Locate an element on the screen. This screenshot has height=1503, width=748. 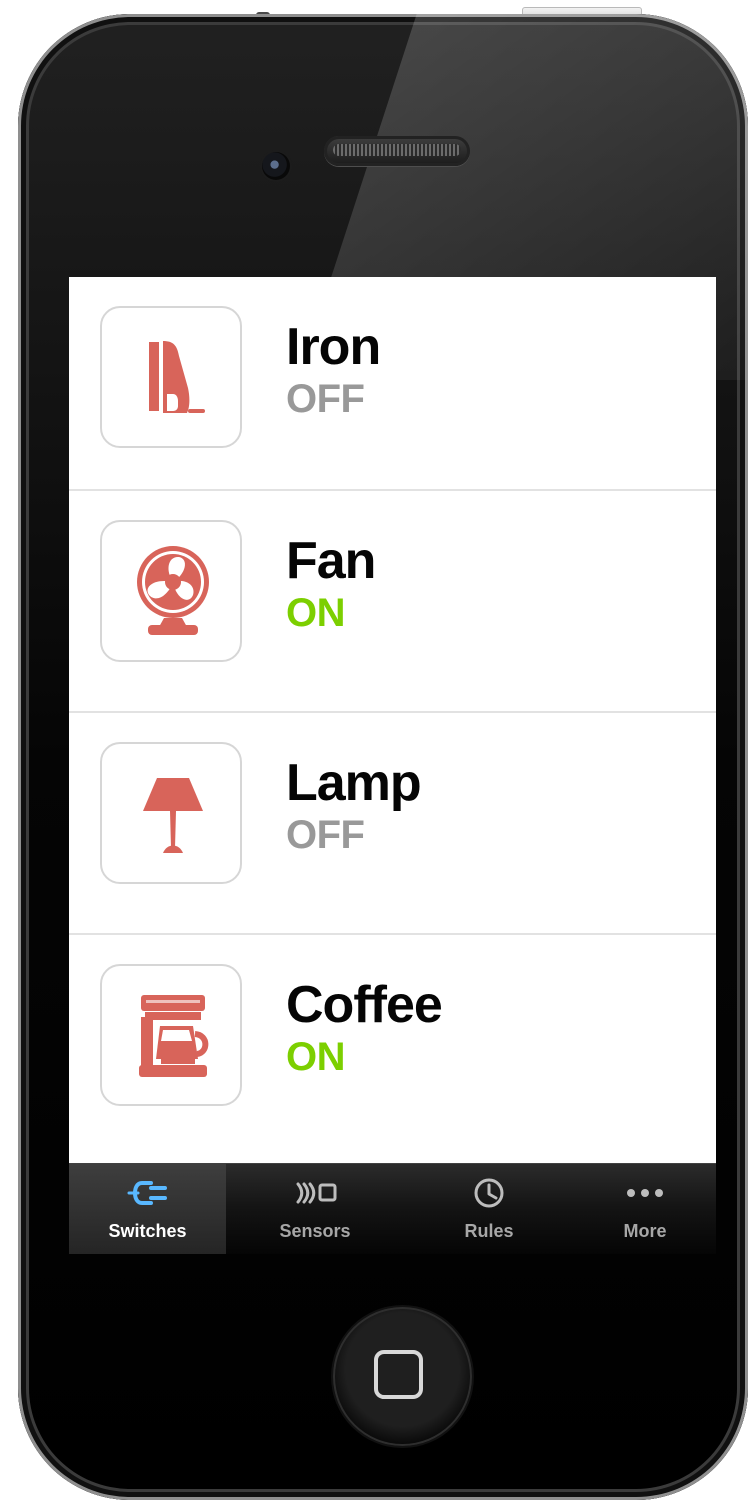
iron-icon is located at coordinates (177, 377).